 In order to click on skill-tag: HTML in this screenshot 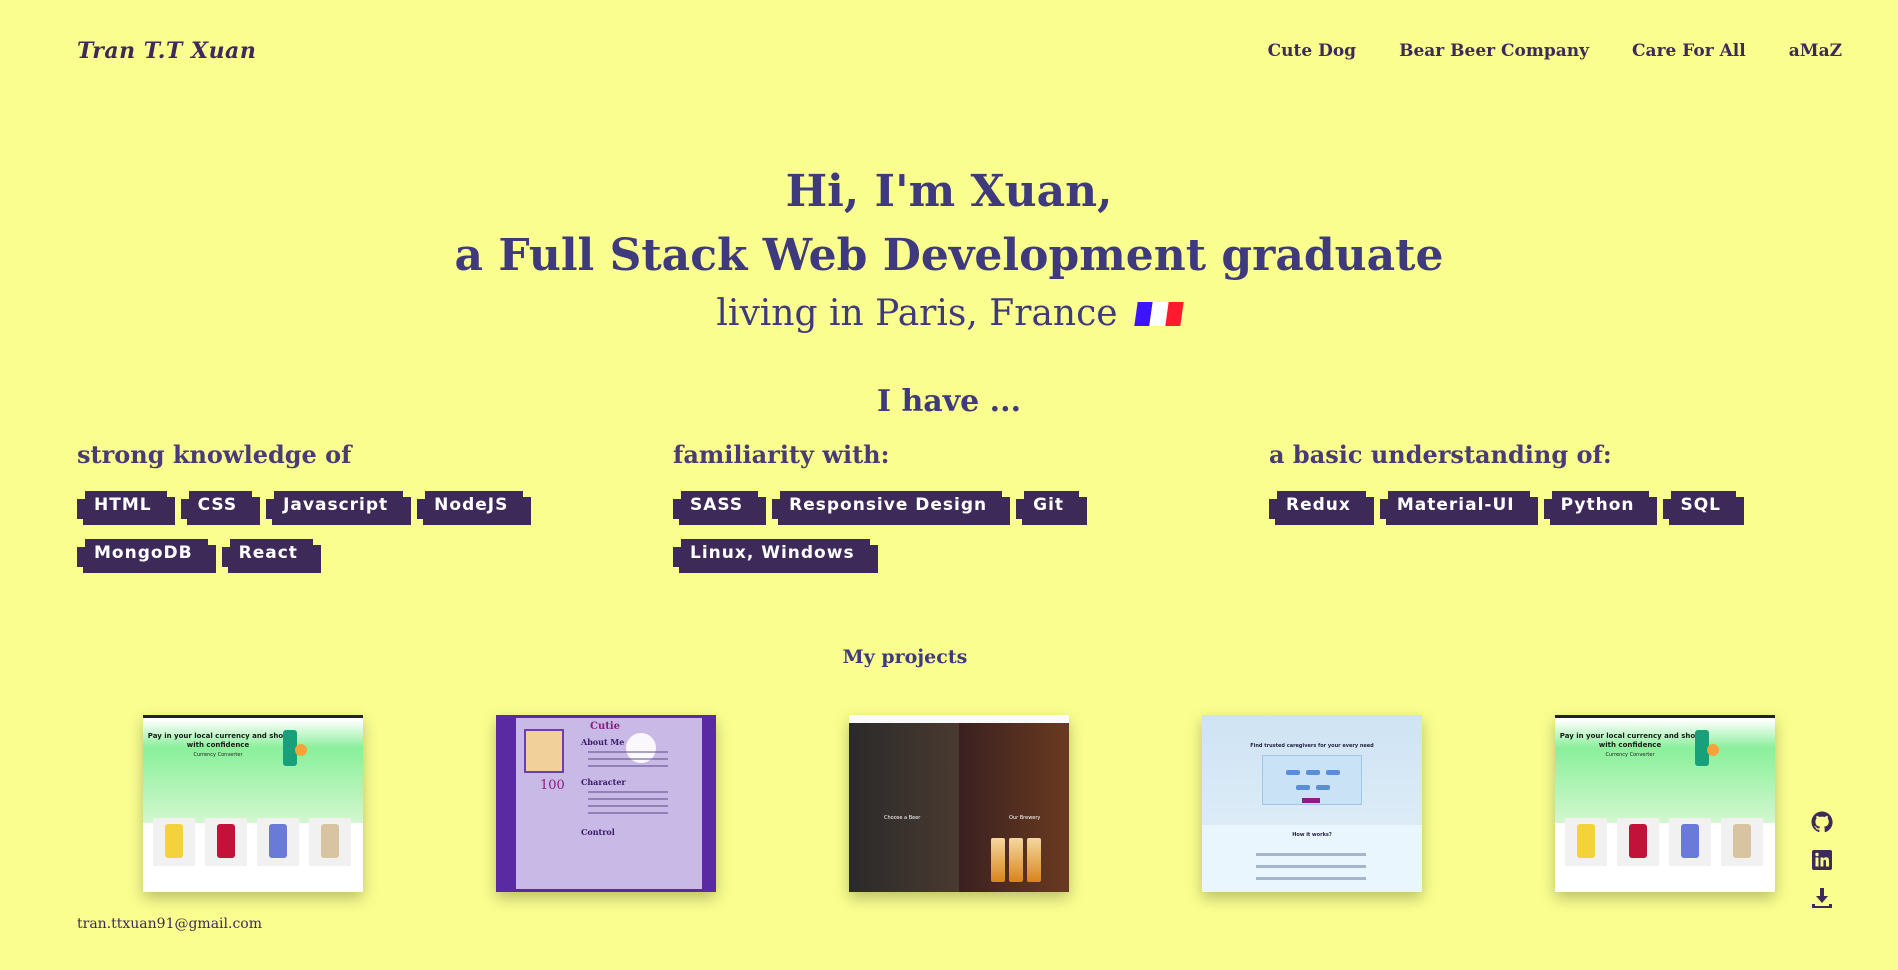, I will do `click(126, 505)`.